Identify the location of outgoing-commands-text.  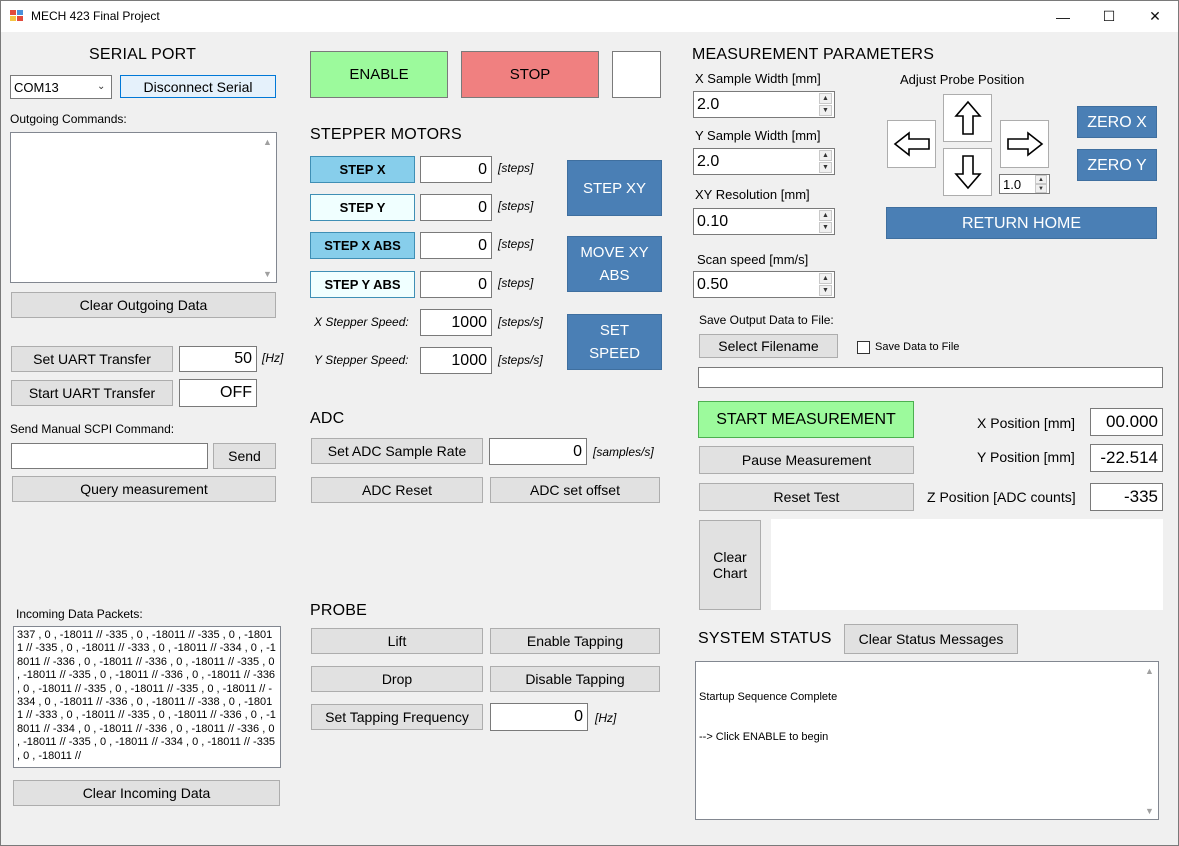
(143, 135).